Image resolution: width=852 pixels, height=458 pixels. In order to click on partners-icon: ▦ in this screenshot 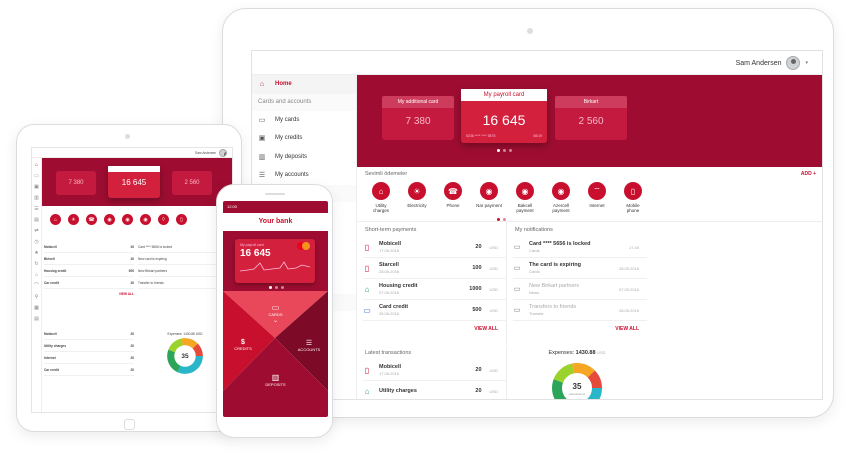, I will do `click(36, 308)`.